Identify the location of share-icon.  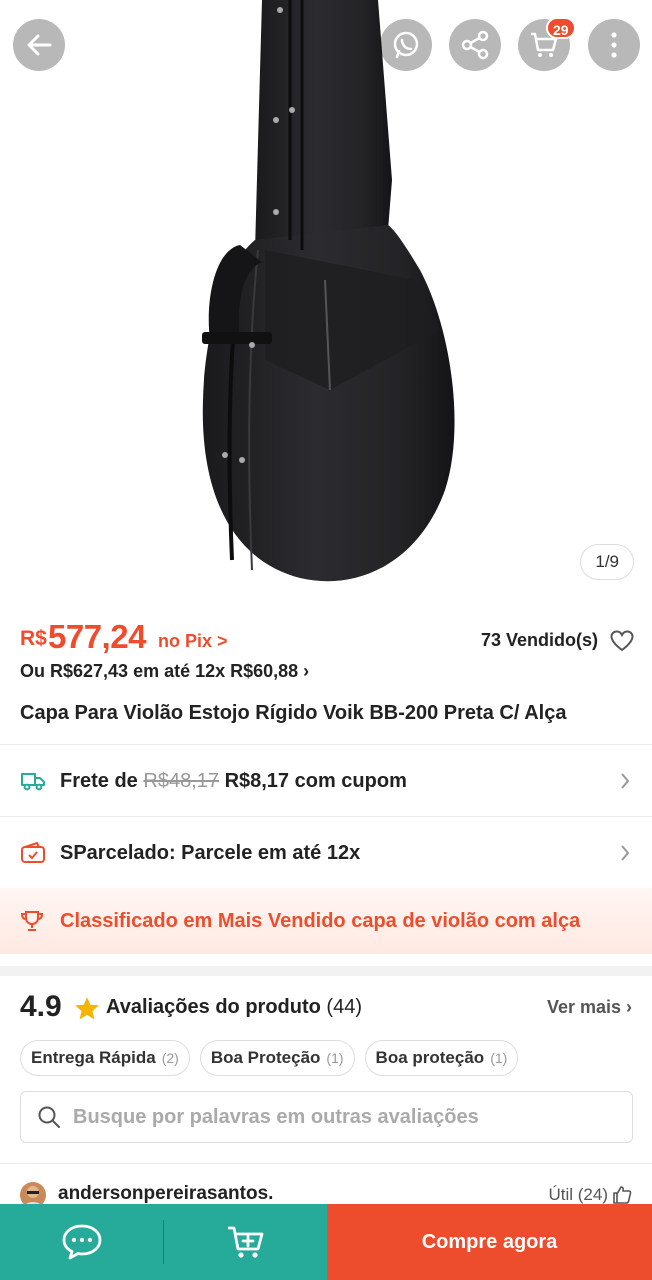
(475, 45).